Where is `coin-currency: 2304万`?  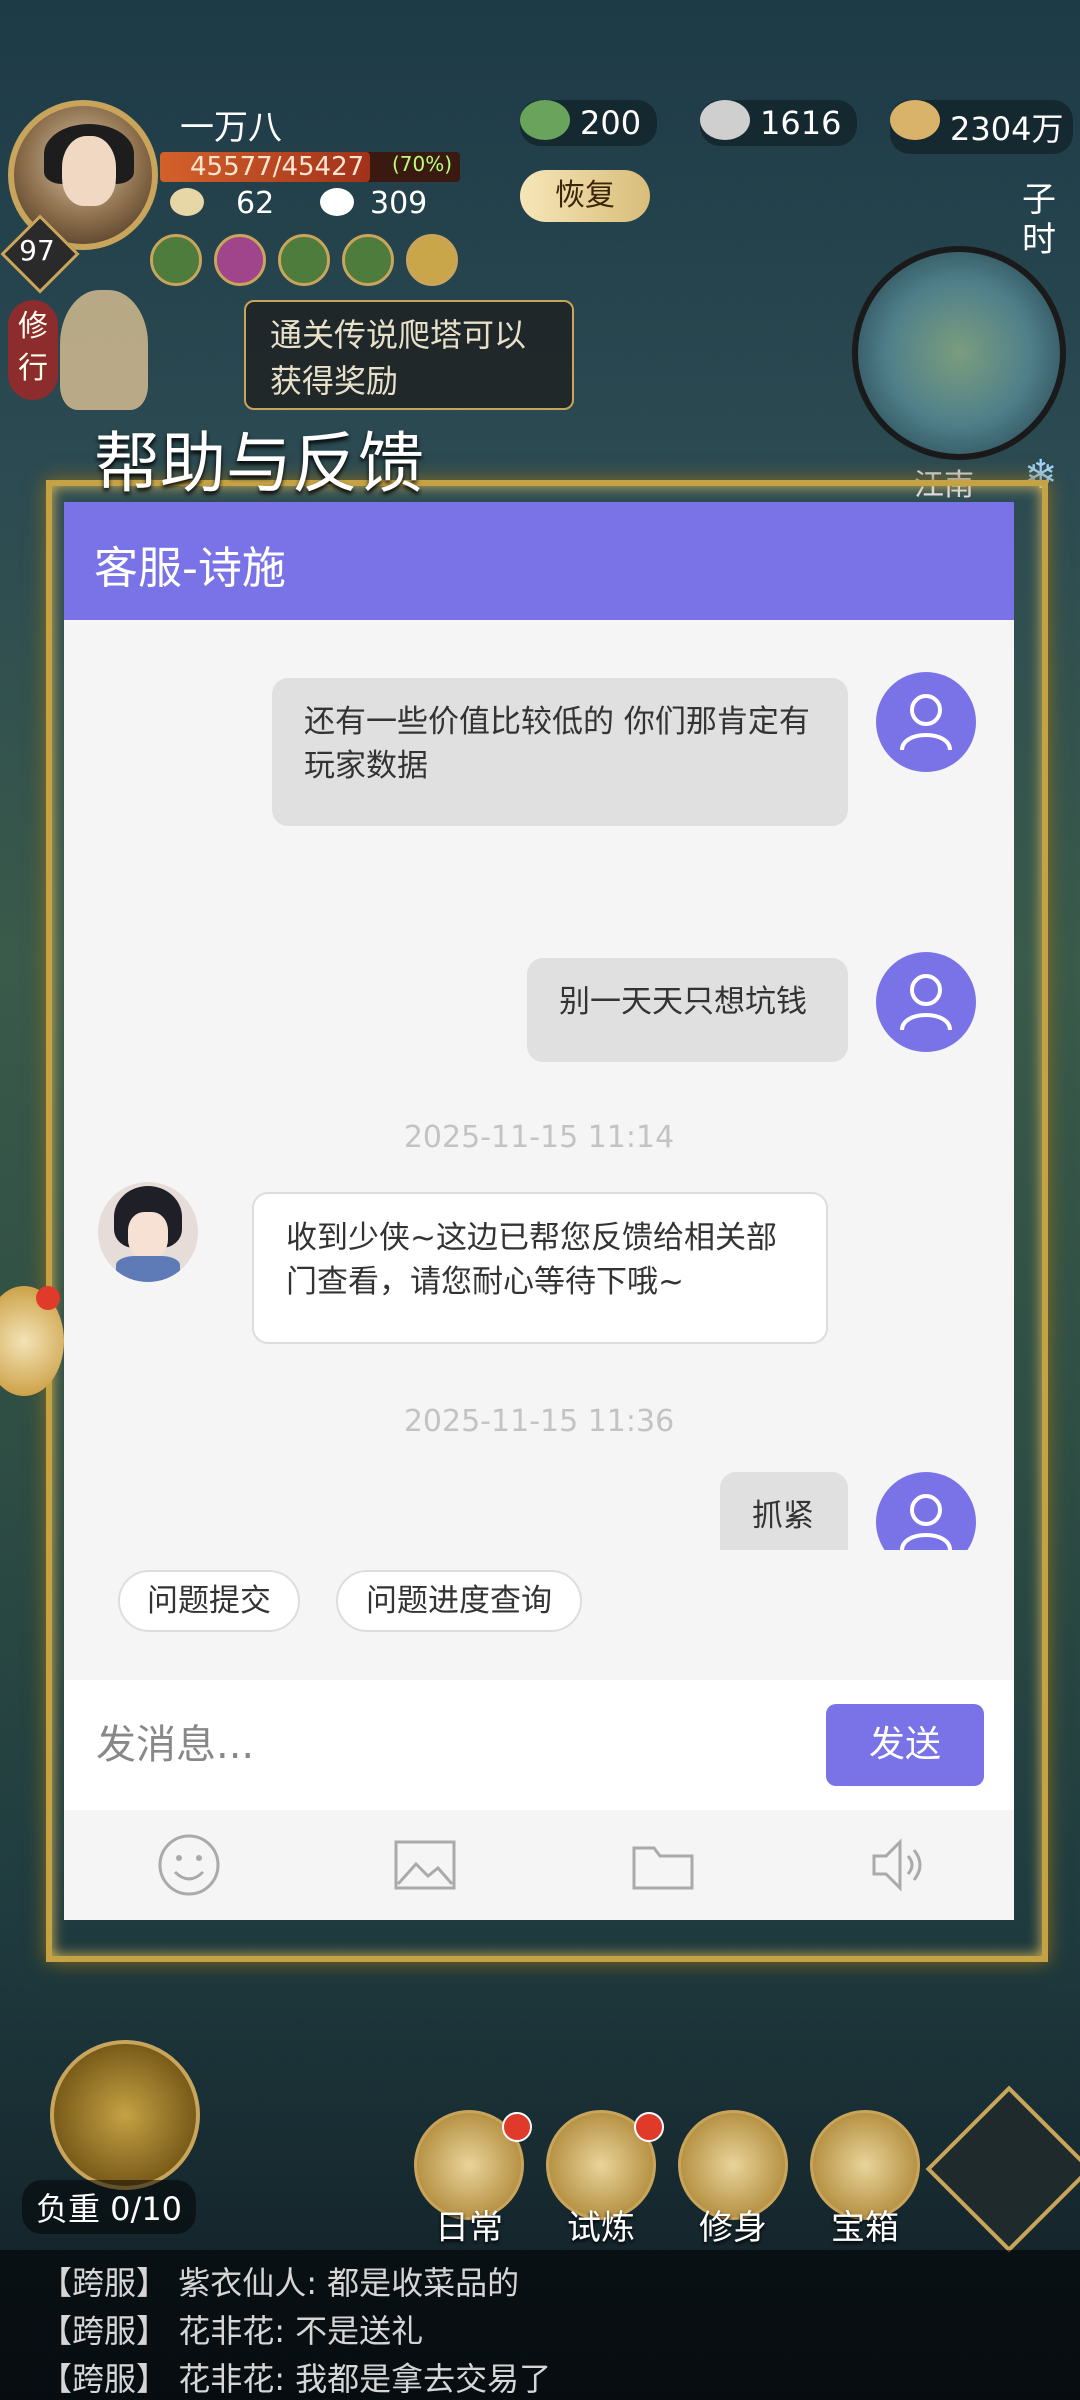 coin-currency: 2304万 is located at coordinates (982, 127).